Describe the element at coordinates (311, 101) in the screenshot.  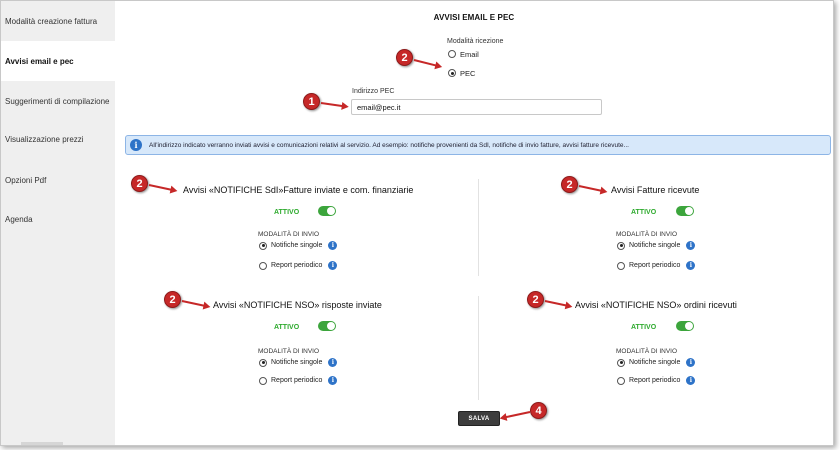
I see `callout-badge: 1` at that location.